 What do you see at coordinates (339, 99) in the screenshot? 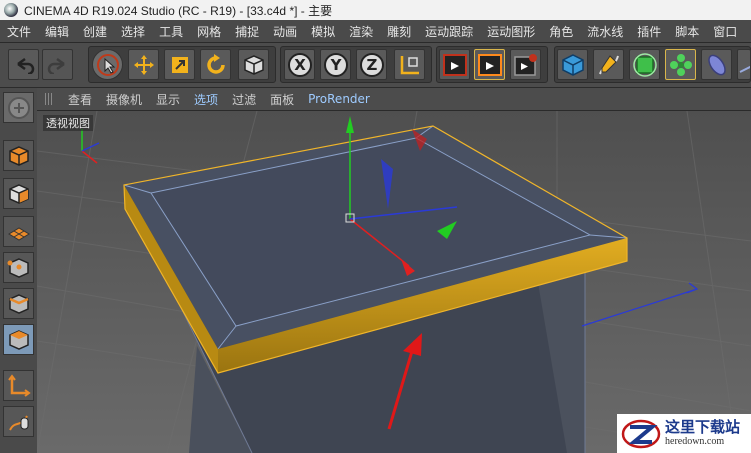
I see `viewport-menu-prorender: ProRender` at bounding box center [339, 99].